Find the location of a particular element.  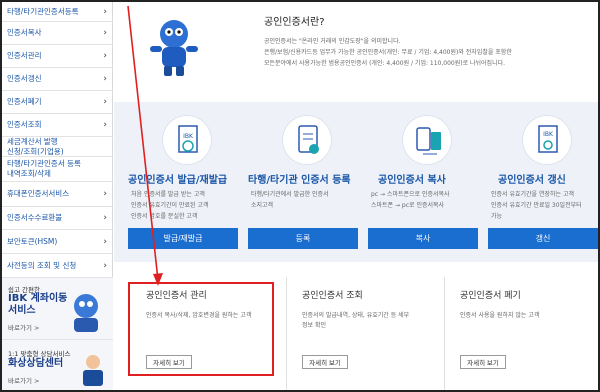

page-title: 공인인증서란? is located at coordinates (294, 22).